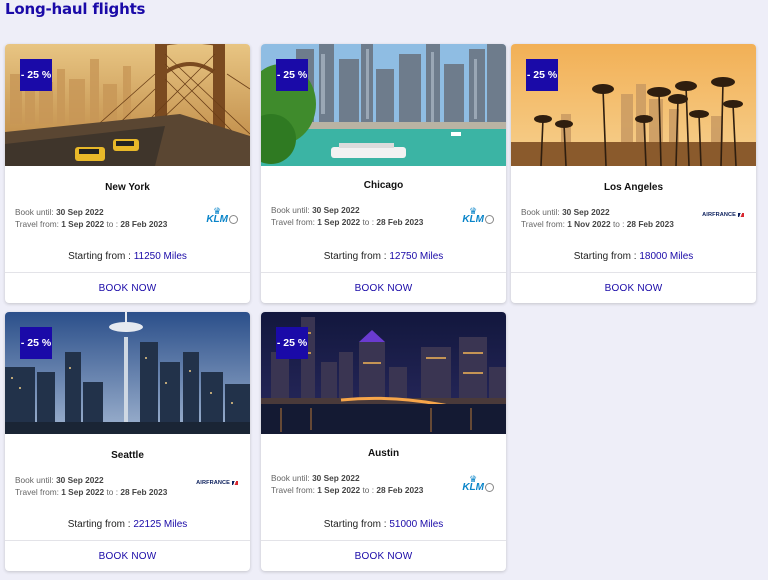 This screenshot has width=768, height=580. Describe the element at coordinates (383, 373) in the screenshot. I see `austin-night-image: - 25 %` at that location.